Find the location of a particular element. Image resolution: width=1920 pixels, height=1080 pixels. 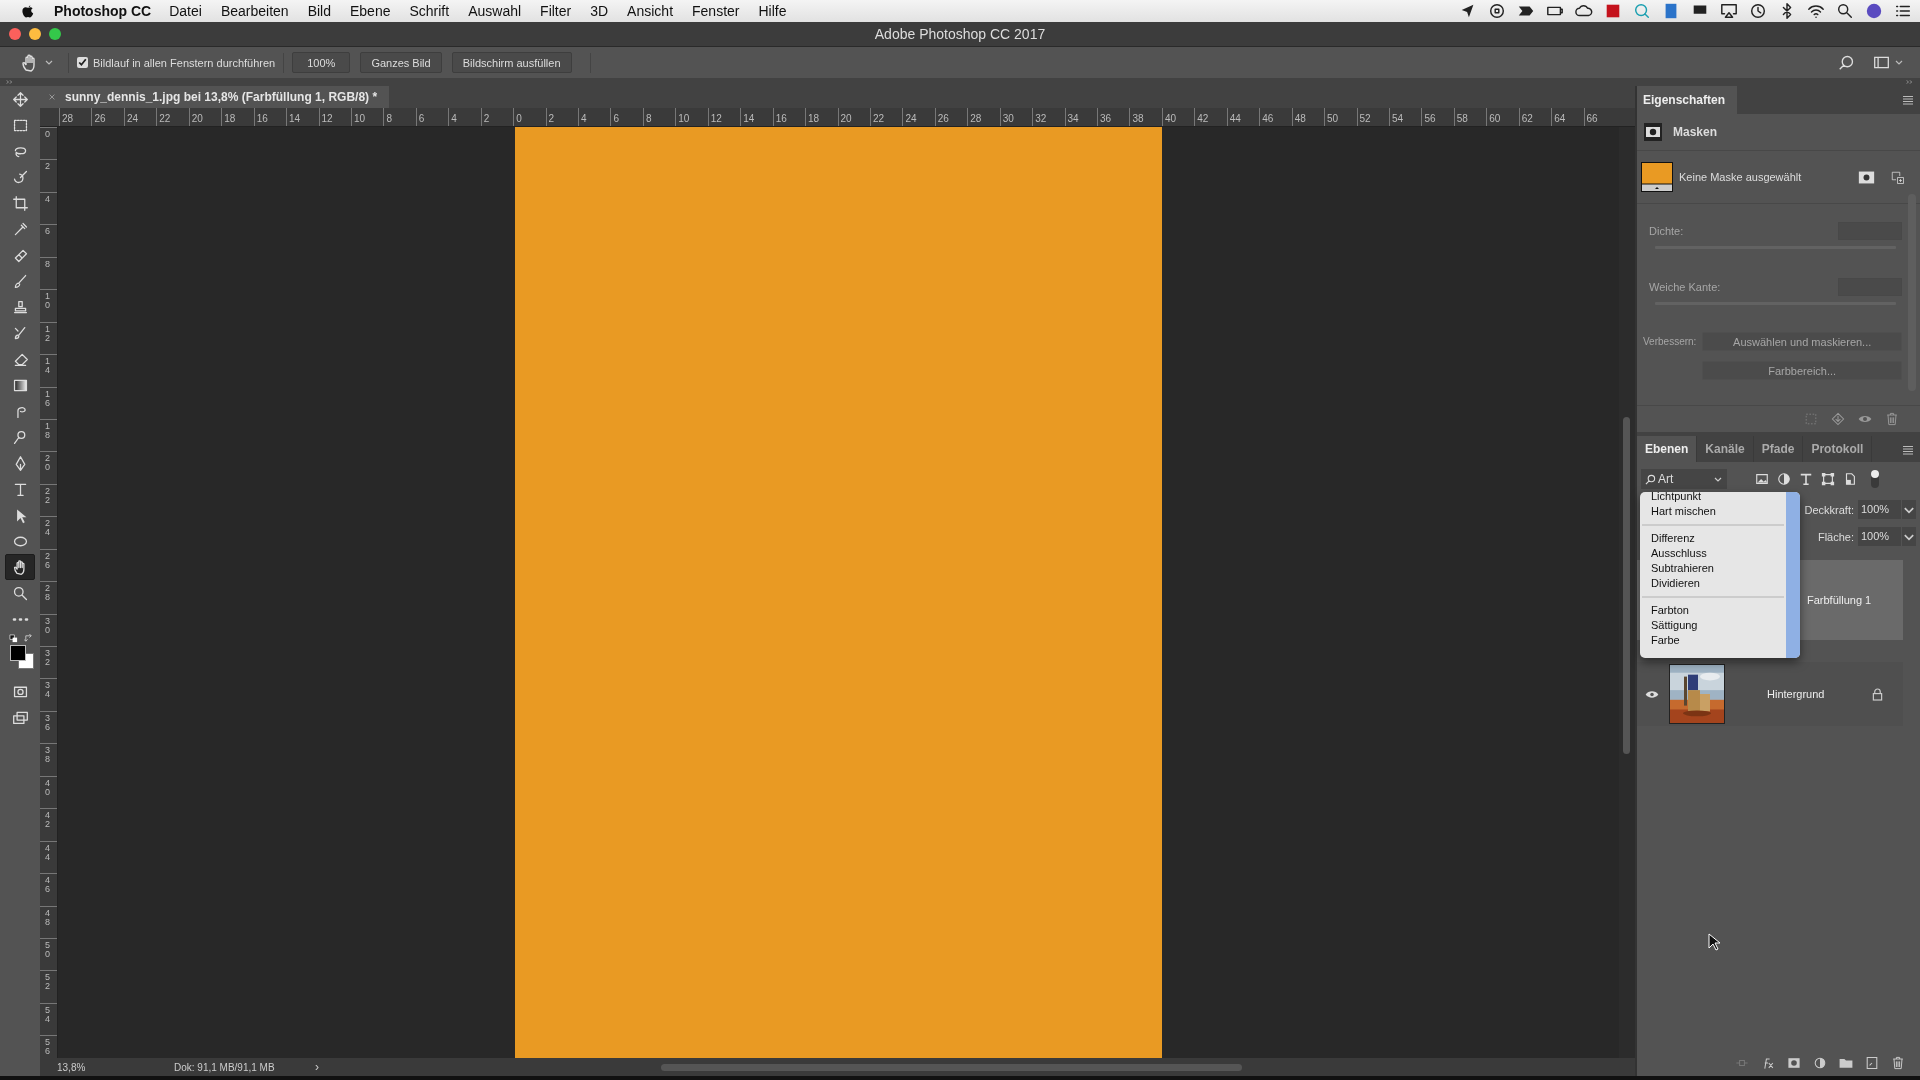

image-filter-icon is located at coordinates (1762, 479).